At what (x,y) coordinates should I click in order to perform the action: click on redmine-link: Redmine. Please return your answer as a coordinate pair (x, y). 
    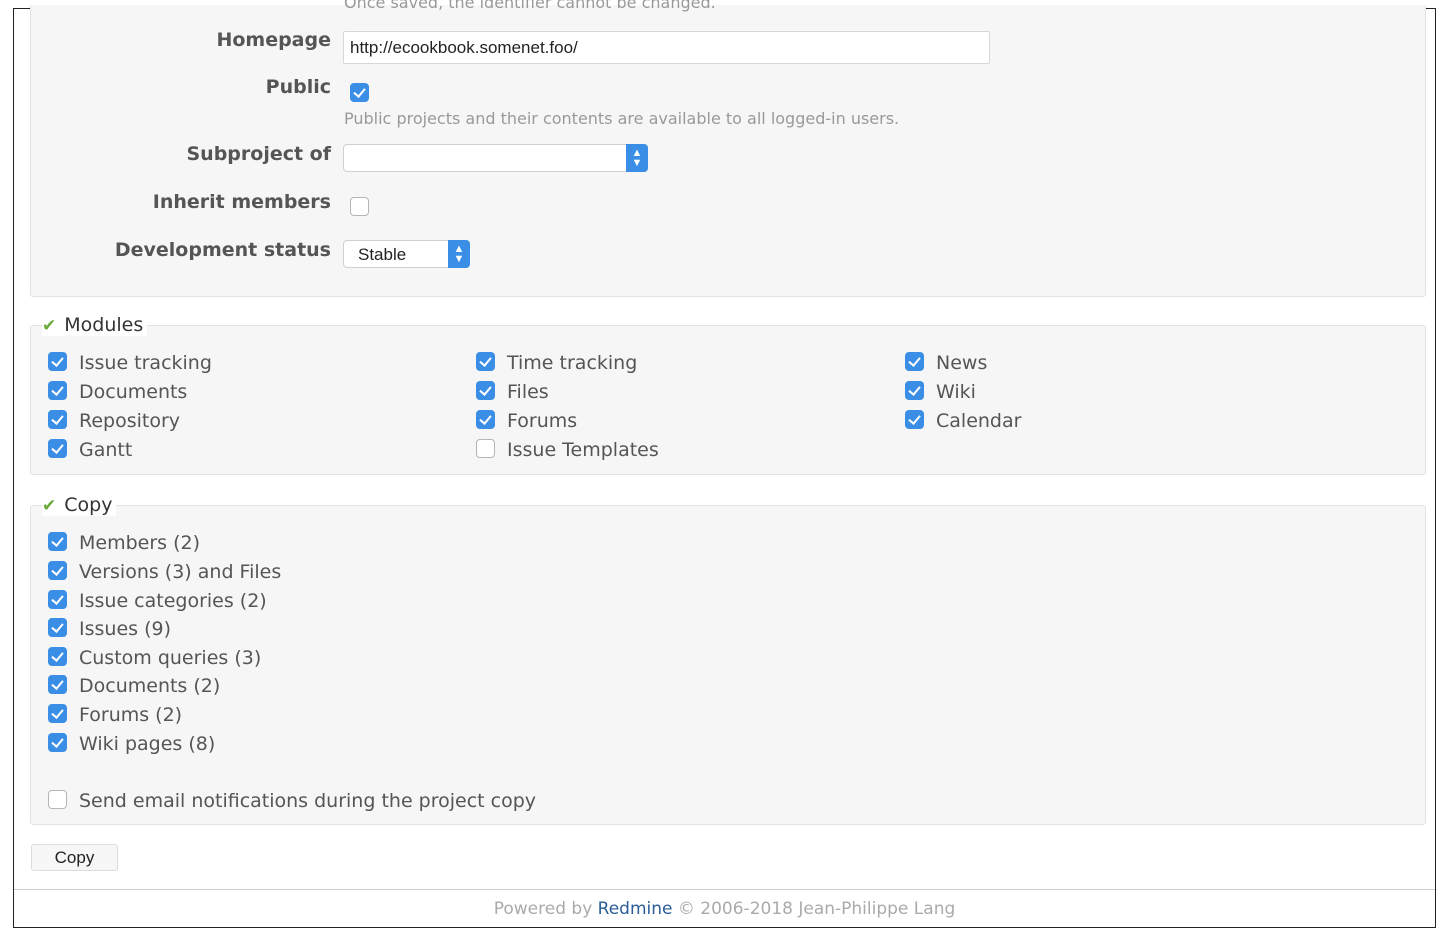
    Looking at the image, I should click on (635, 909).